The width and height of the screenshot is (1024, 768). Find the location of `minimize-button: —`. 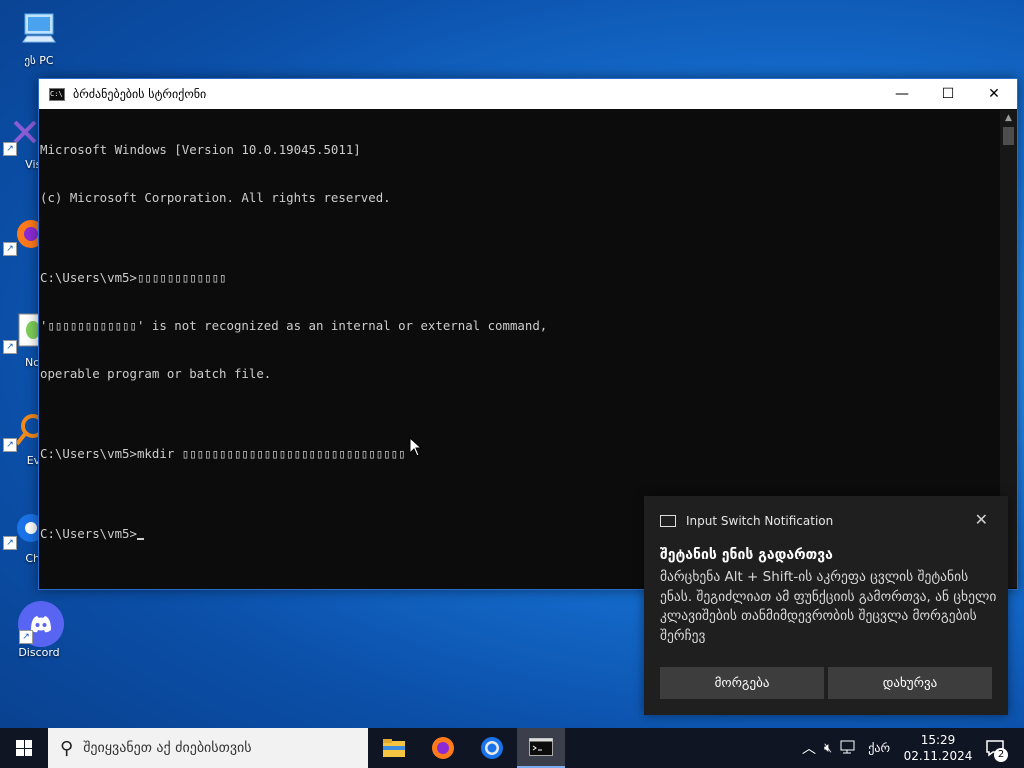

minimize-button: — is located at coordinates (902, 94).